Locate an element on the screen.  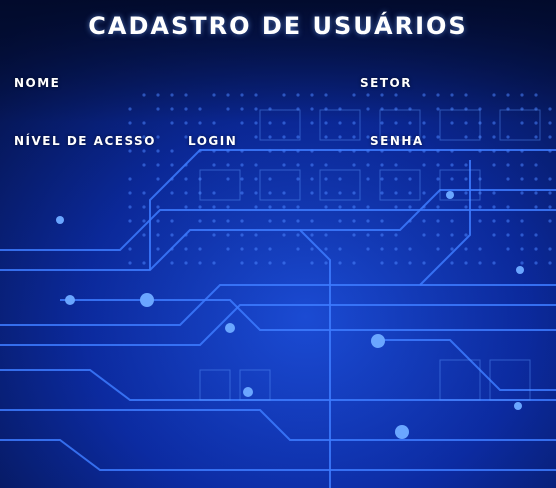
login-label: Login is located at coordinates (213, 141).